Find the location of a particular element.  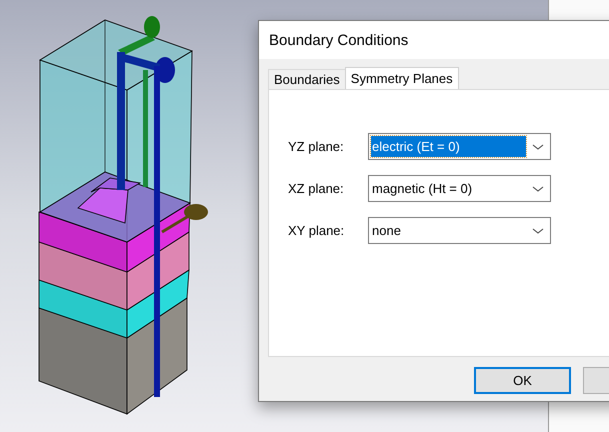

tab: Boundaries is located at coordinates (307, 79).